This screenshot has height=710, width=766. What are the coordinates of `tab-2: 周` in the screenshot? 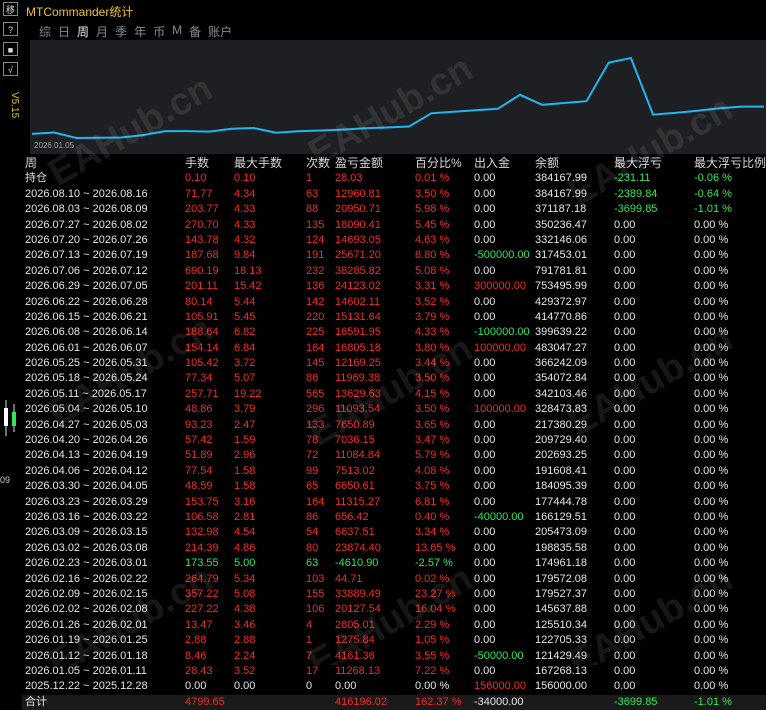 It's located at (83, 31).